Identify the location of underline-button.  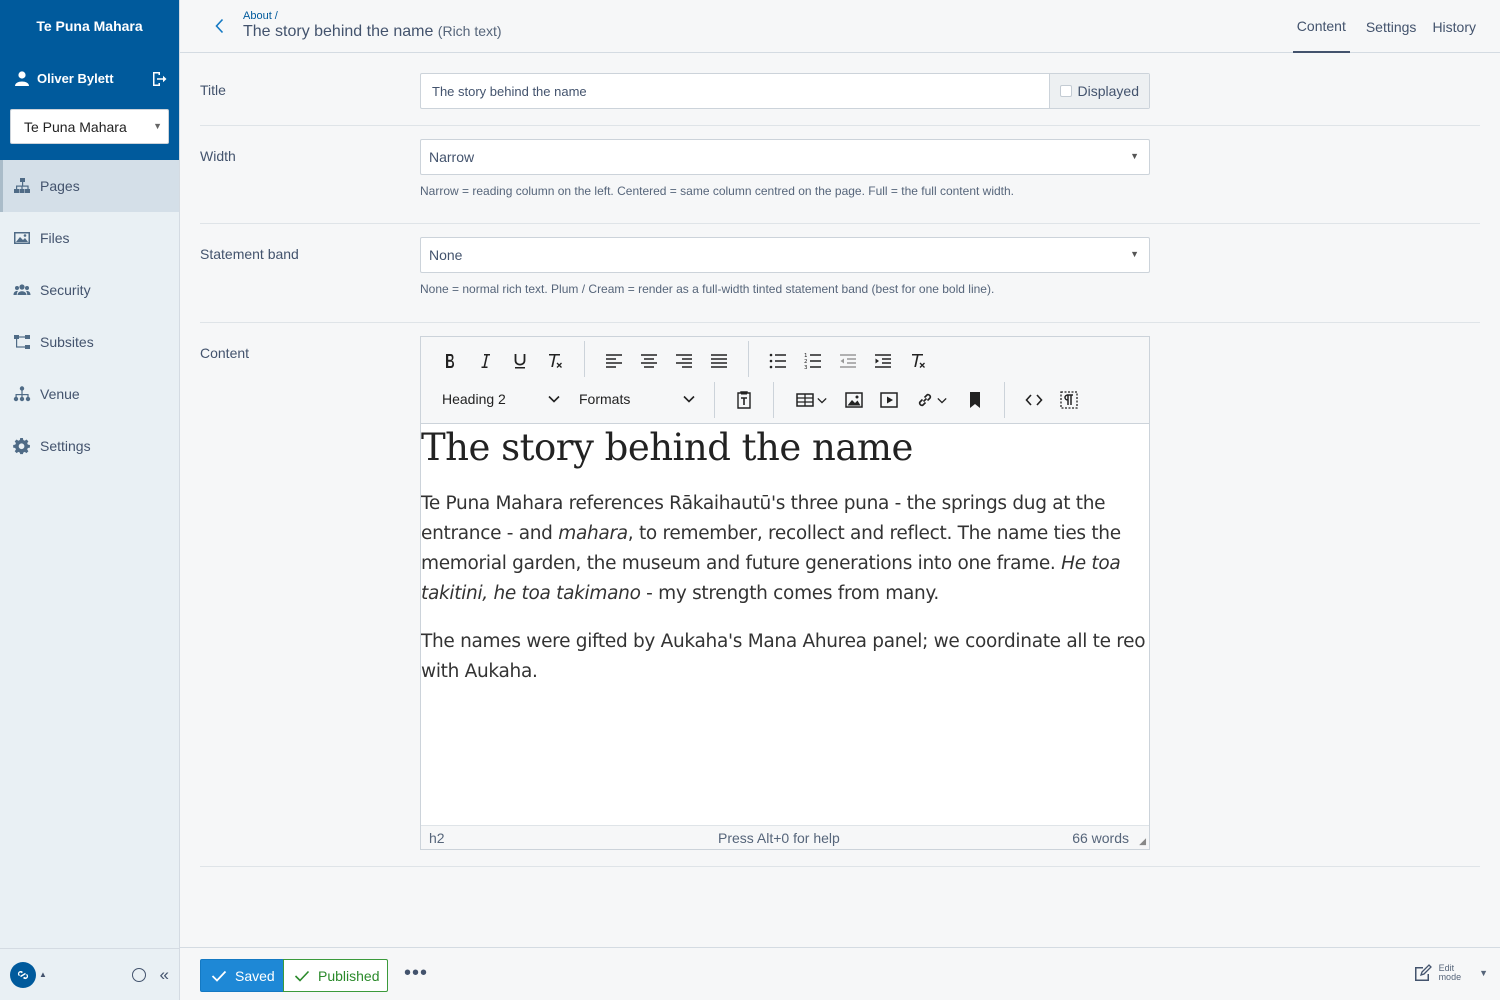
(520, 361).